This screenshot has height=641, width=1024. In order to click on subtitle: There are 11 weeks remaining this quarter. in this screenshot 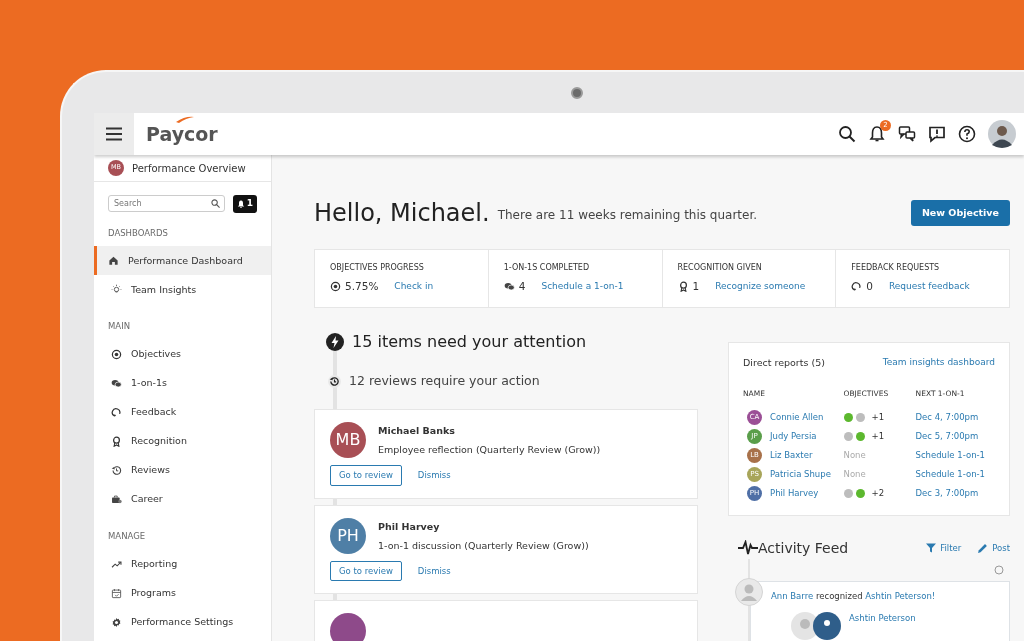, I will do `click(627, 215)`.